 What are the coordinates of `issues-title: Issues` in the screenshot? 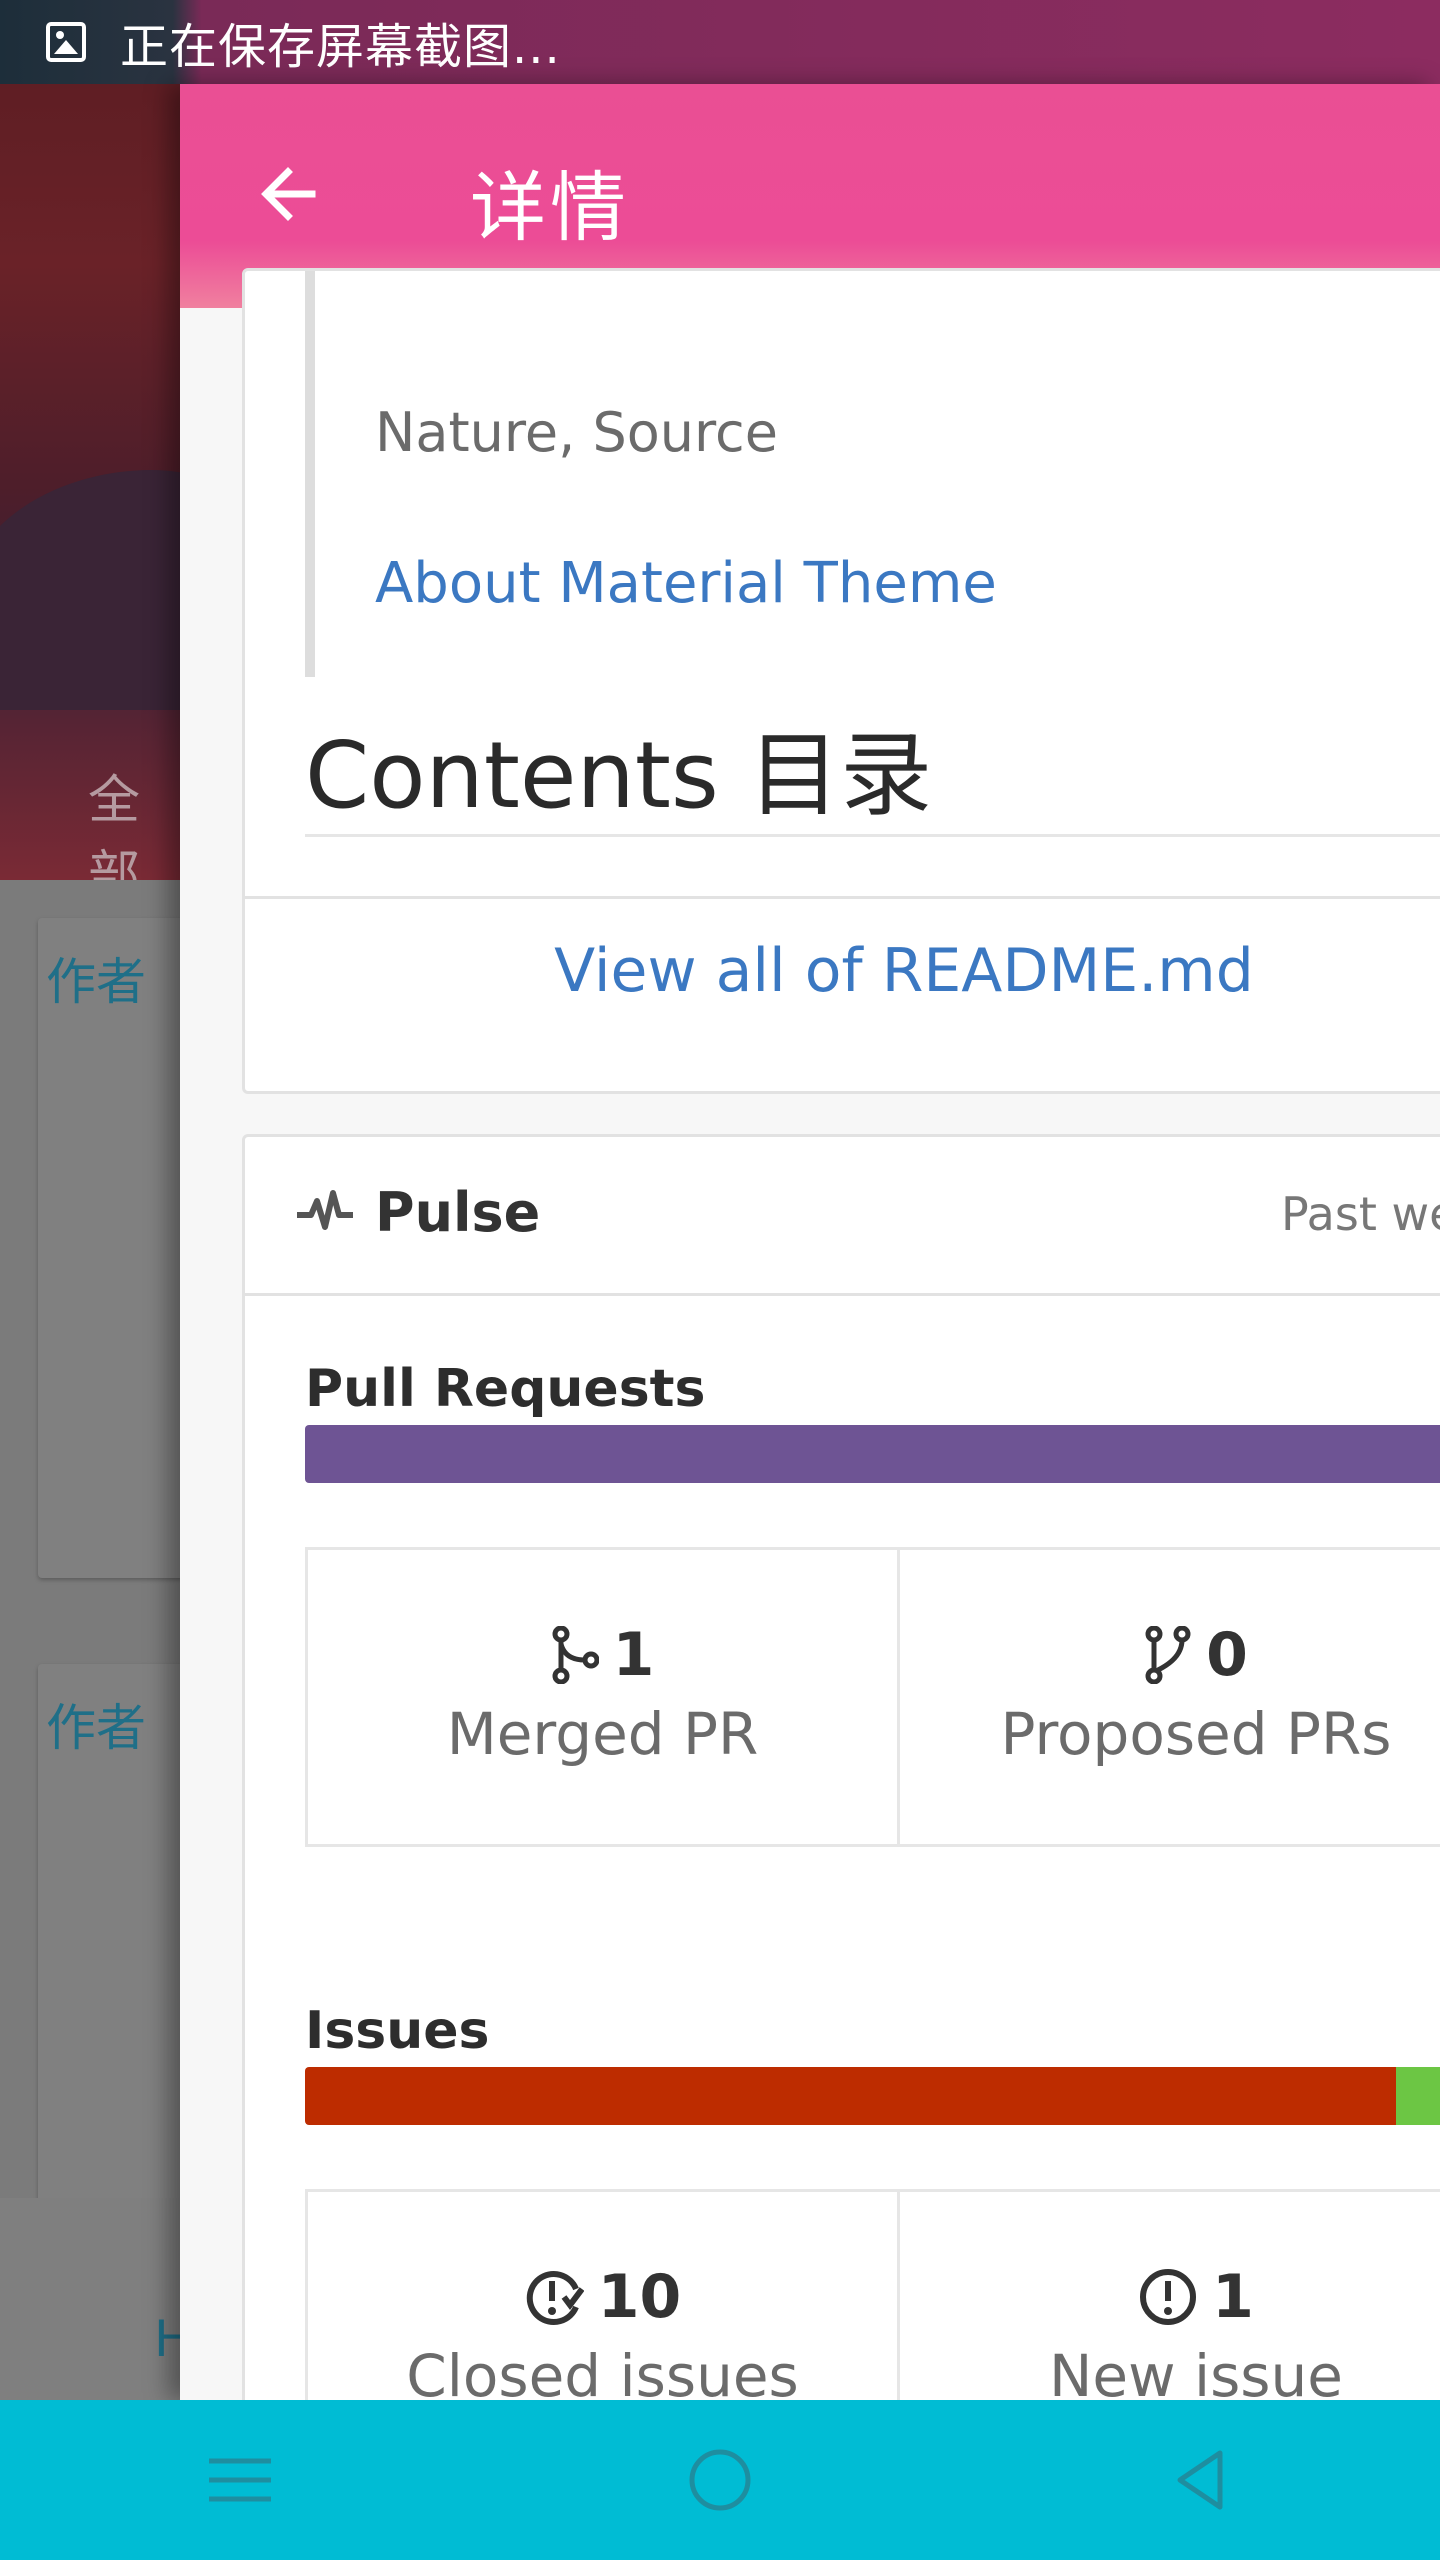 It's located at (397, 2031).